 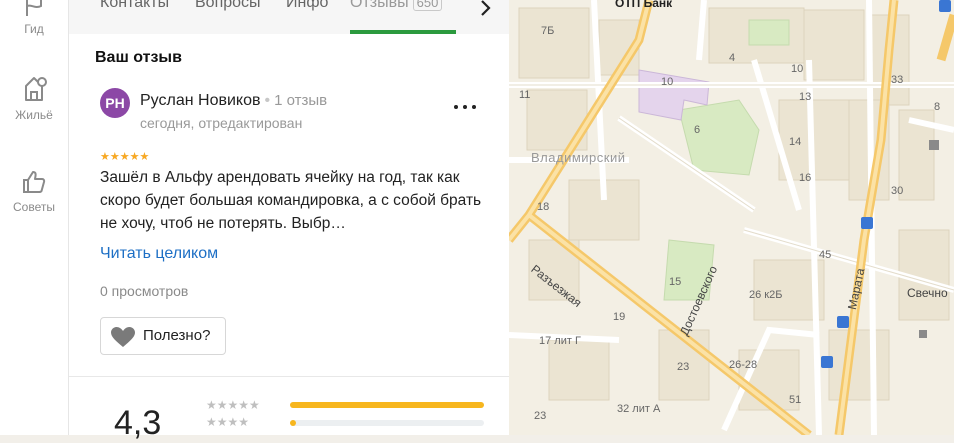 What do you see at coordinates (795, 142) in the screenshot?
I see `map-house-number: 14` at bounding box center [795, 142].